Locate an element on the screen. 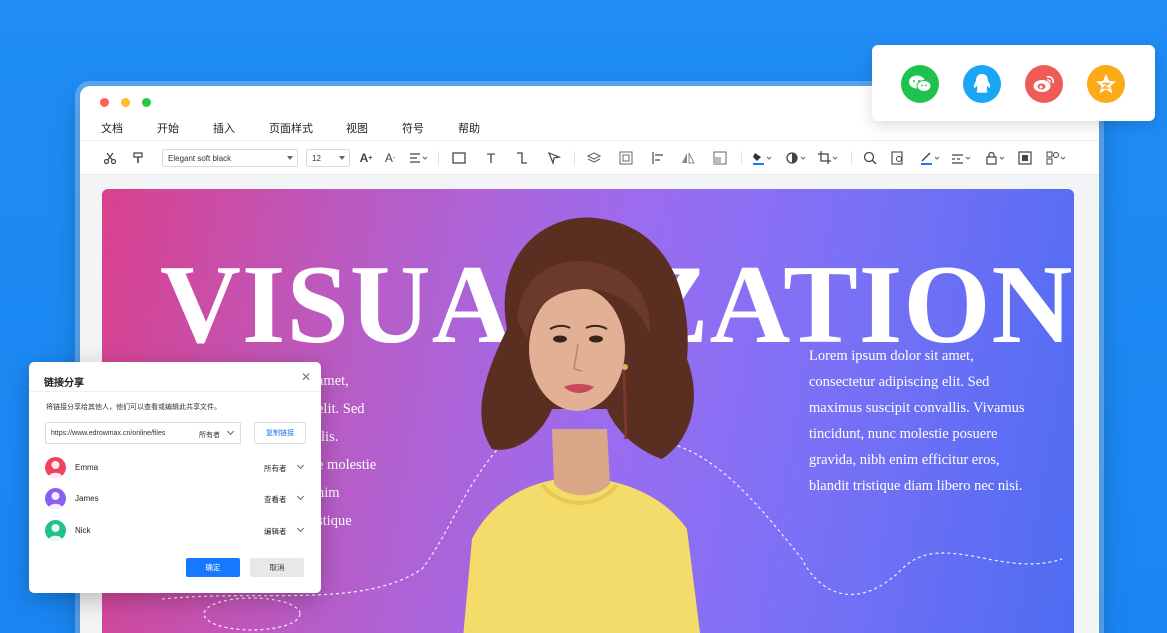 This screenshot has width=1167, height=633. align-icon is located at coordinates (419, 158).